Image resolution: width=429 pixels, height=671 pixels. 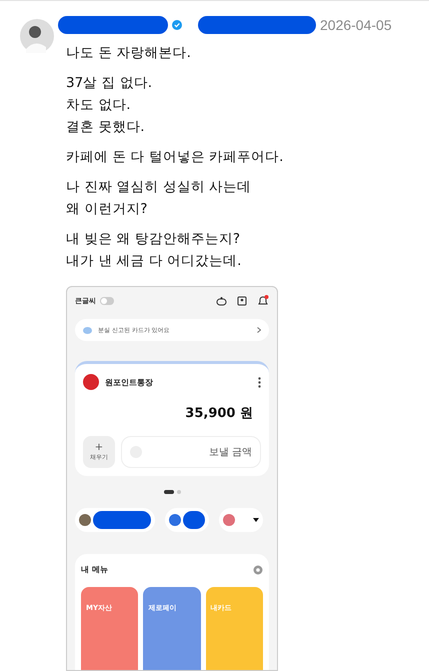 What do you see at coordinates (159, 188) in the screenshot?
I see `post-text: 나 진짜 열심히 성실히 사는데` at bounding box center [159, 188].